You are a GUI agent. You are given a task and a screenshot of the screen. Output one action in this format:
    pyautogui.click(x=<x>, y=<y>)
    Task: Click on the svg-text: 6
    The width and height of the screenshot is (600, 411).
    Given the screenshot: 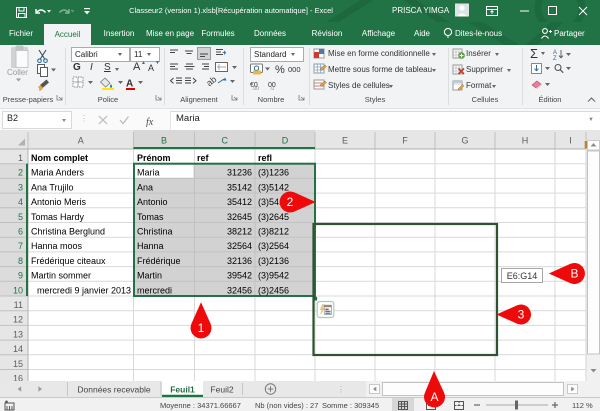 What is the action you would take?
    pyautogui.click(x=20, y=232)
    